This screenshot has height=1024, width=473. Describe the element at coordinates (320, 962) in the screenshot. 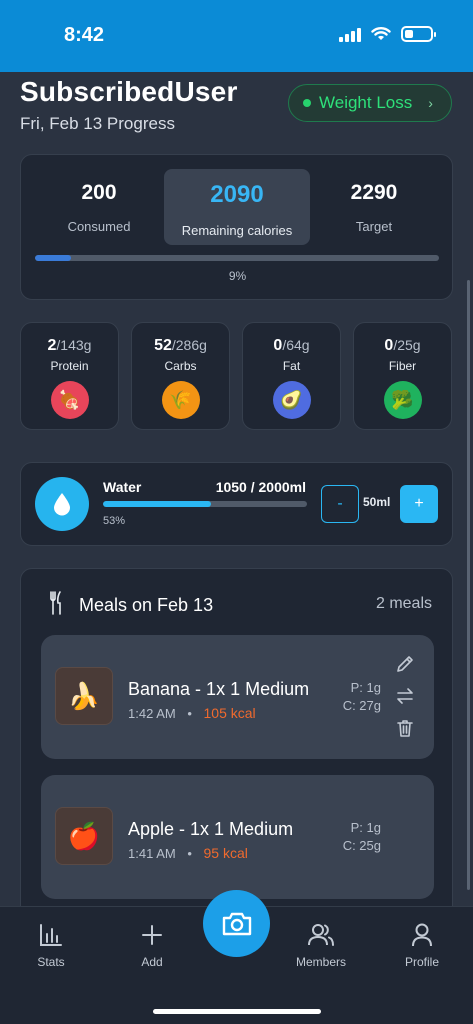

I see `tab-label: Members` at that location.